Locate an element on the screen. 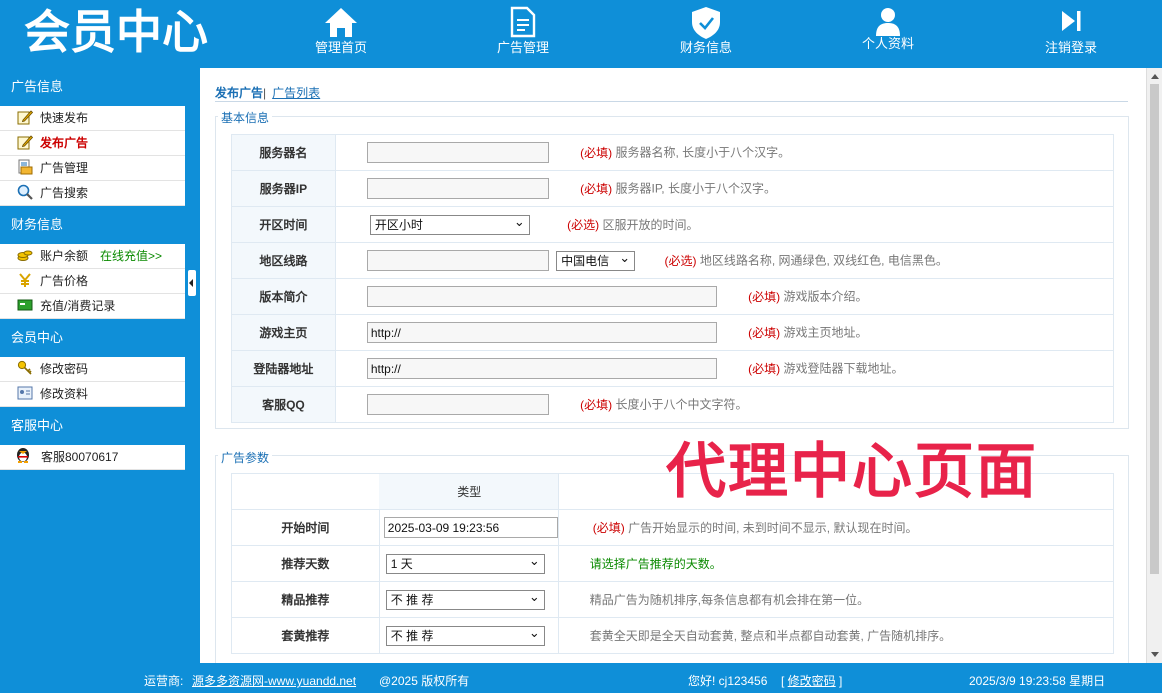  nav-ads: 广告管理 is located at coordinates (523, 34).